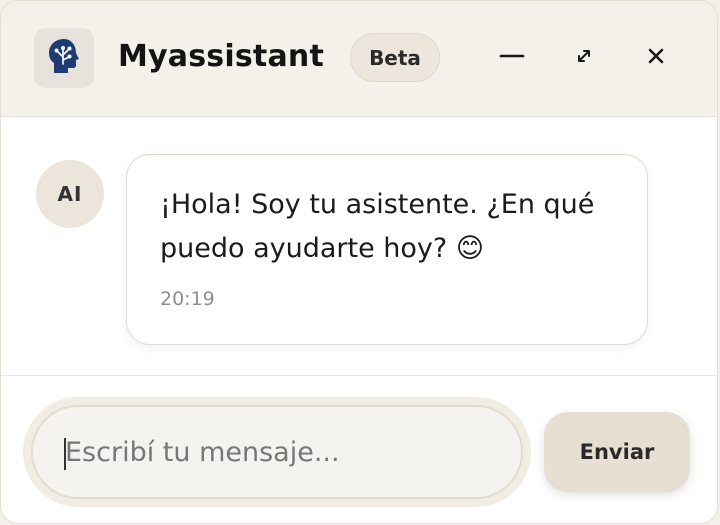 Image resolution: width=720 pixels, height=525 pixels. What do you see at coordinates (395, 57) in the screenshot?
I see `beta-badge: Beta` at bounding box center [395, 57].